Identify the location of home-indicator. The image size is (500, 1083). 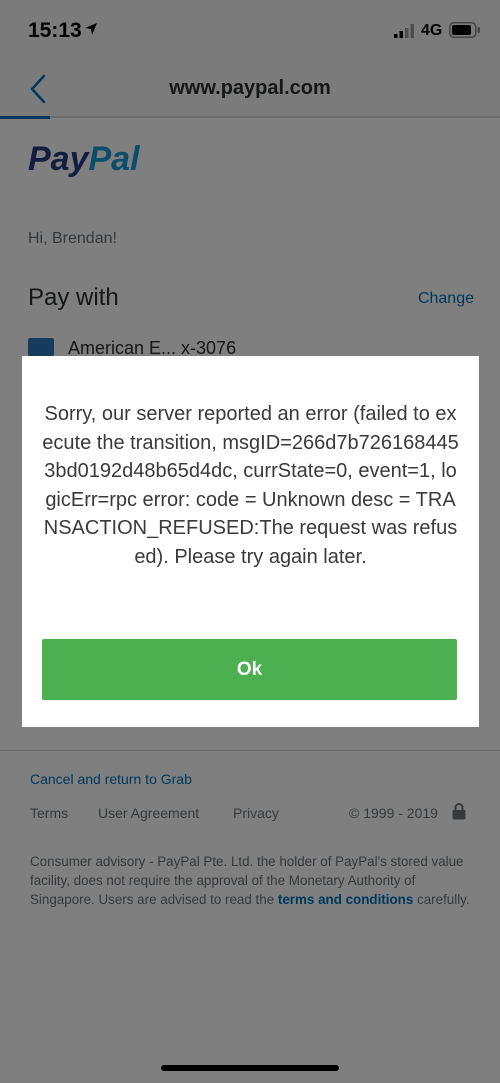
(250, 1068).